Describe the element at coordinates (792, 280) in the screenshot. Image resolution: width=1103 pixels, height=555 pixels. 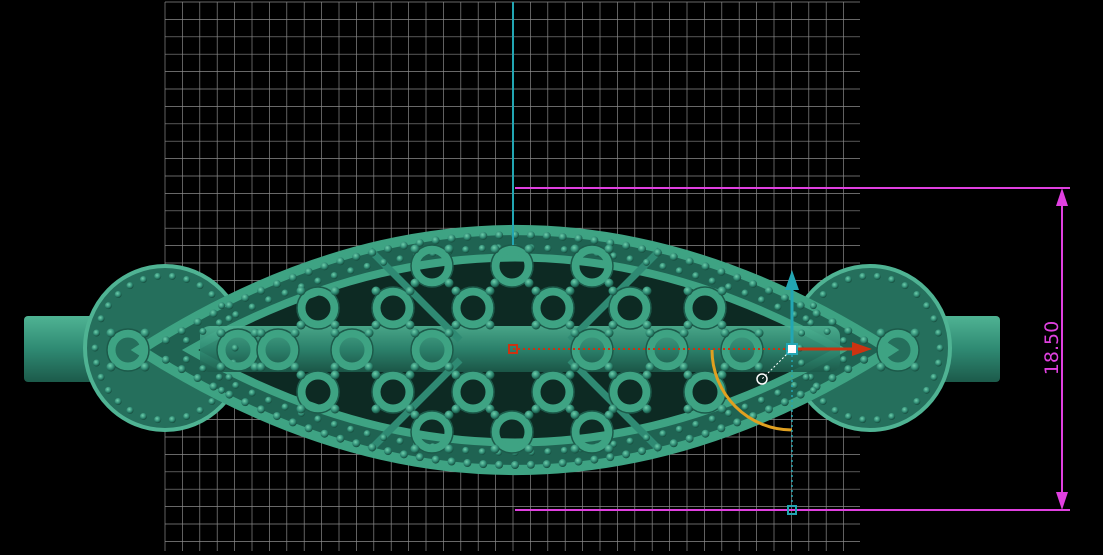
I see `move-y-arrow-icon` at that location.